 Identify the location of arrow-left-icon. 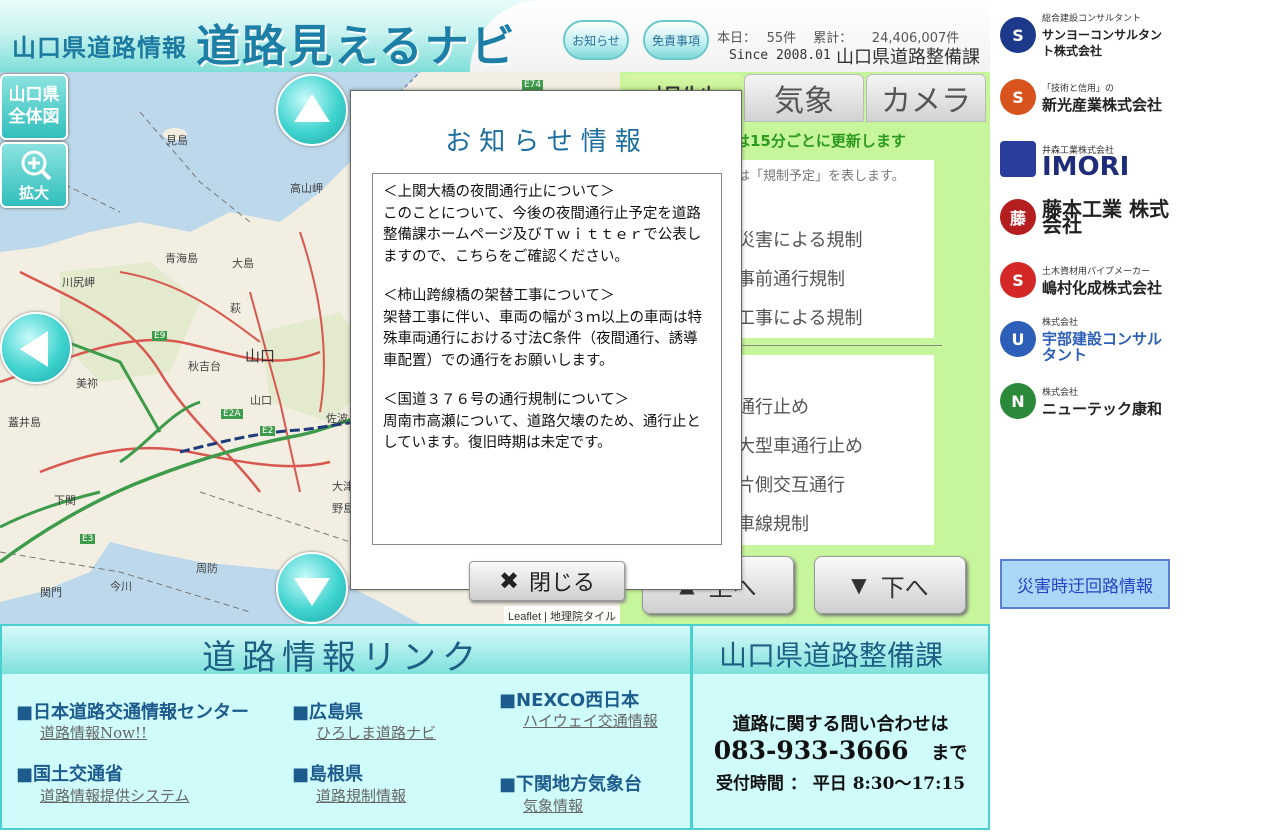
(34, 349).